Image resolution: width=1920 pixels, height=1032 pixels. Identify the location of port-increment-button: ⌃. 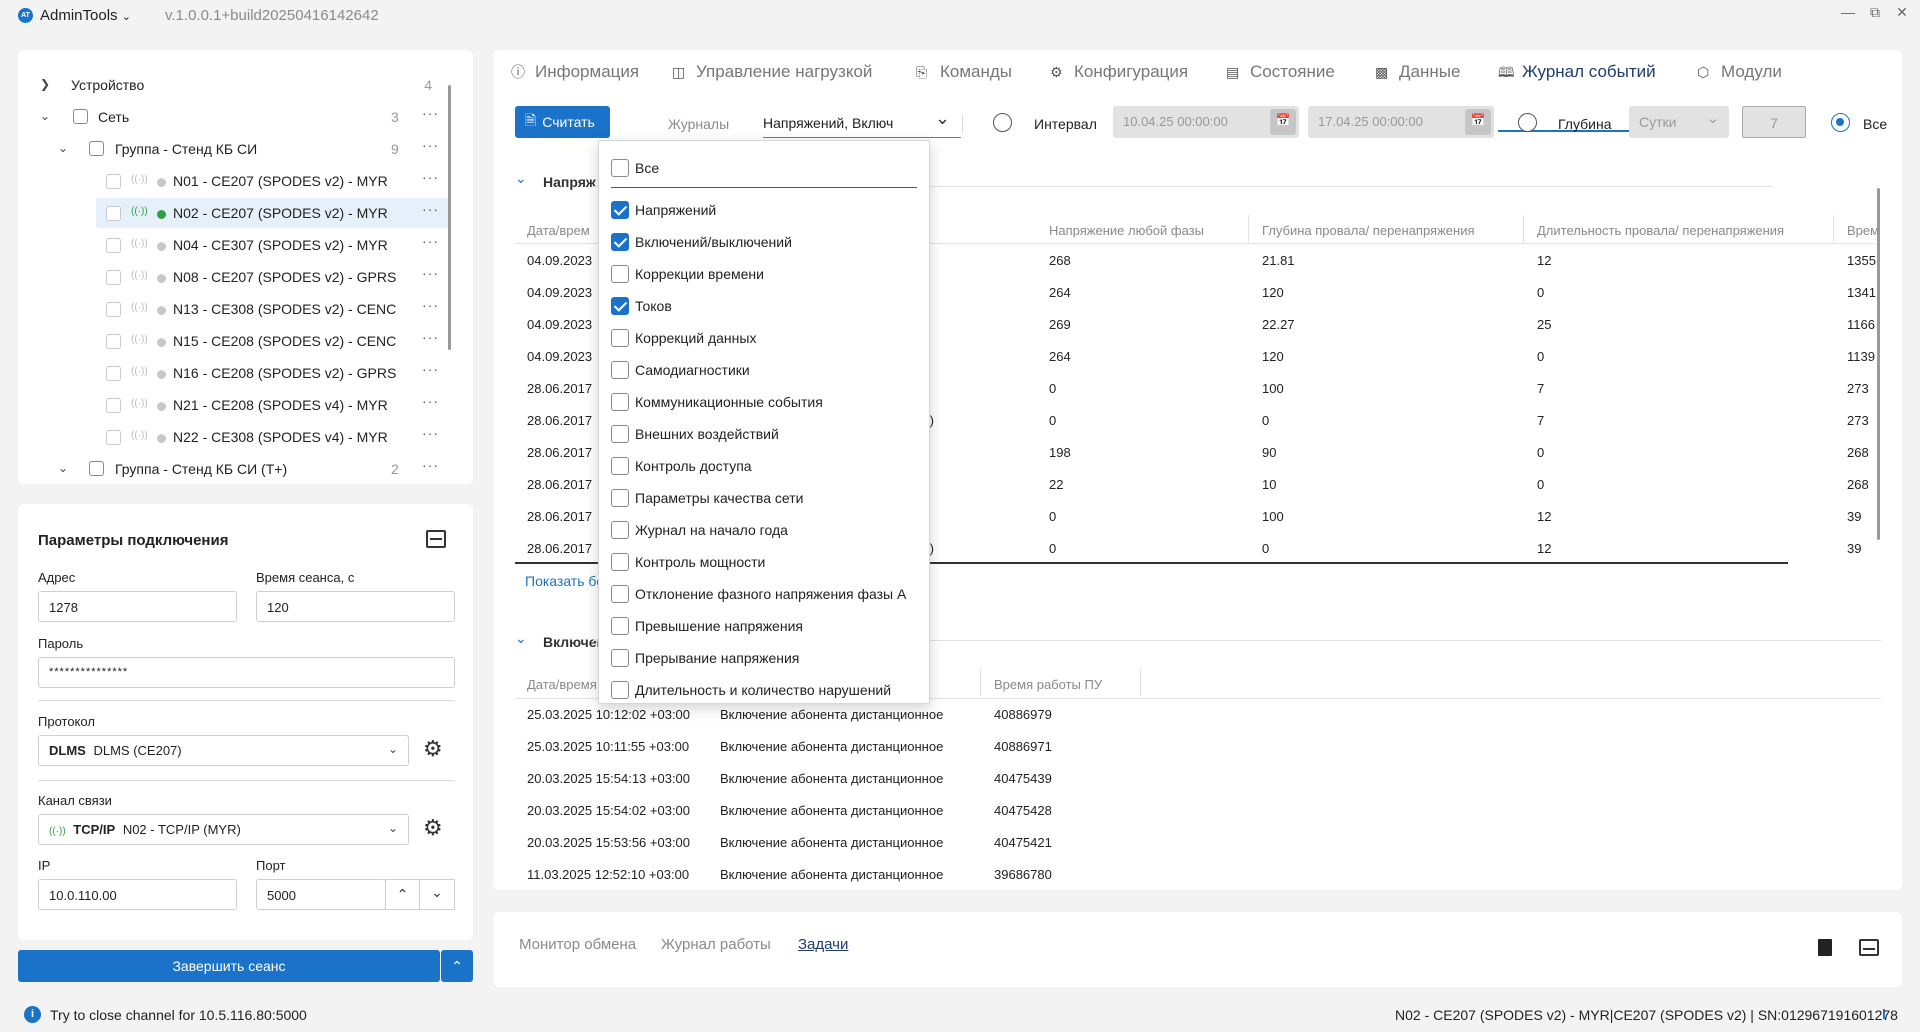
(402, 894).